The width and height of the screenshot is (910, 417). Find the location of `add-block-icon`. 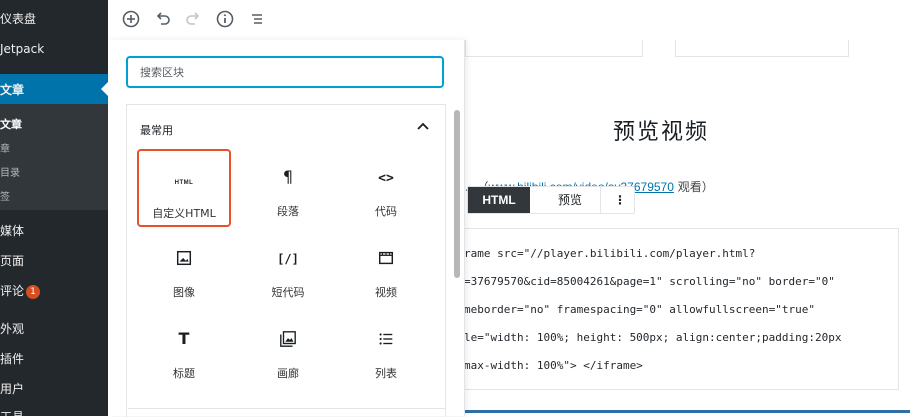

add-block-icon is located at coordinates (131, 19).